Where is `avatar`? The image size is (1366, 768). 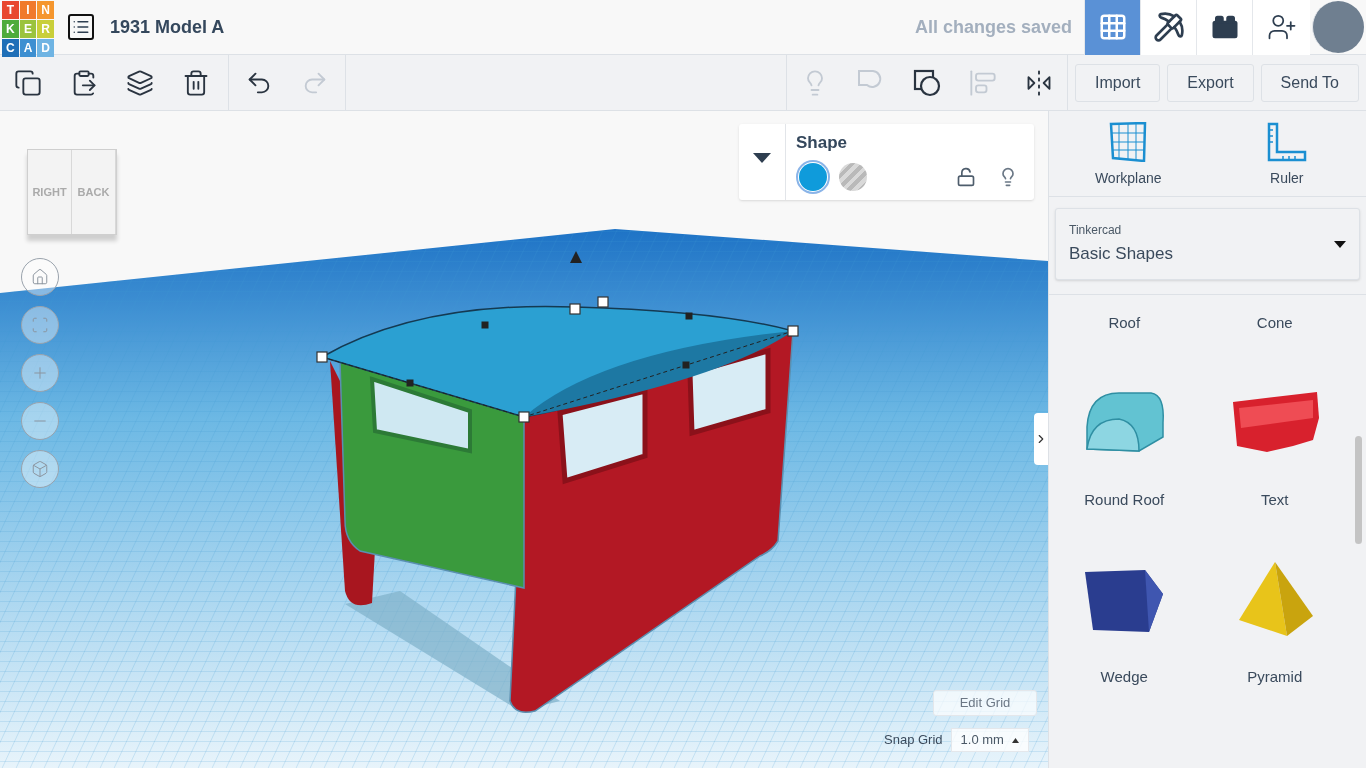 avatar is located at coordinates (1338, 27).